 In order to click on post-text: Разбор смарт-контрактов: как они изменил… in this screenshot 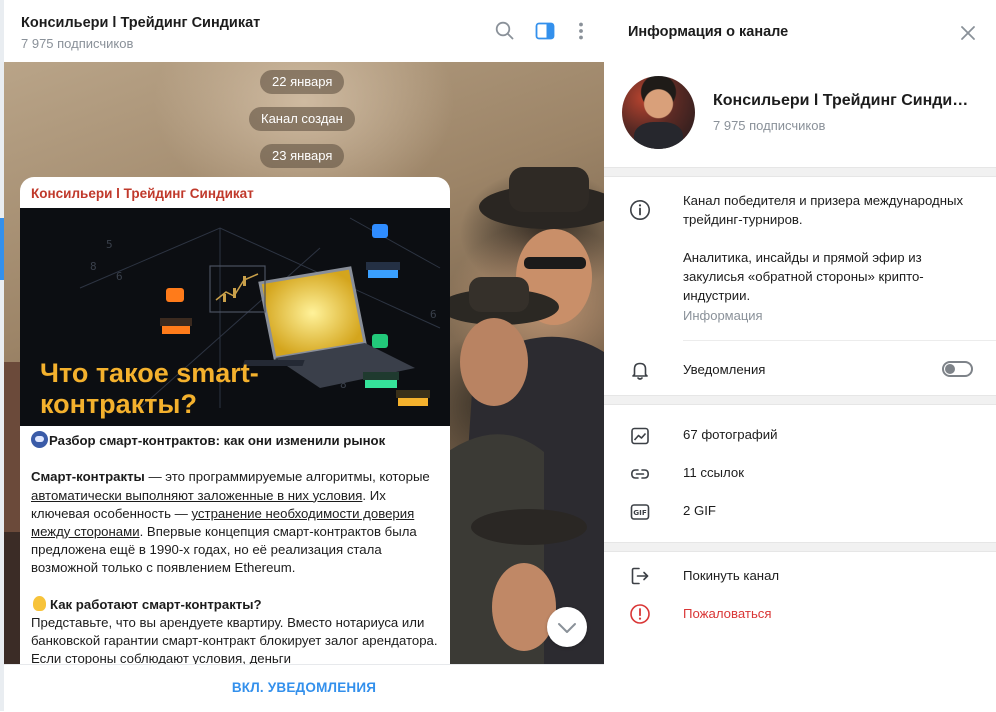, I will do `click(237, 547)`.